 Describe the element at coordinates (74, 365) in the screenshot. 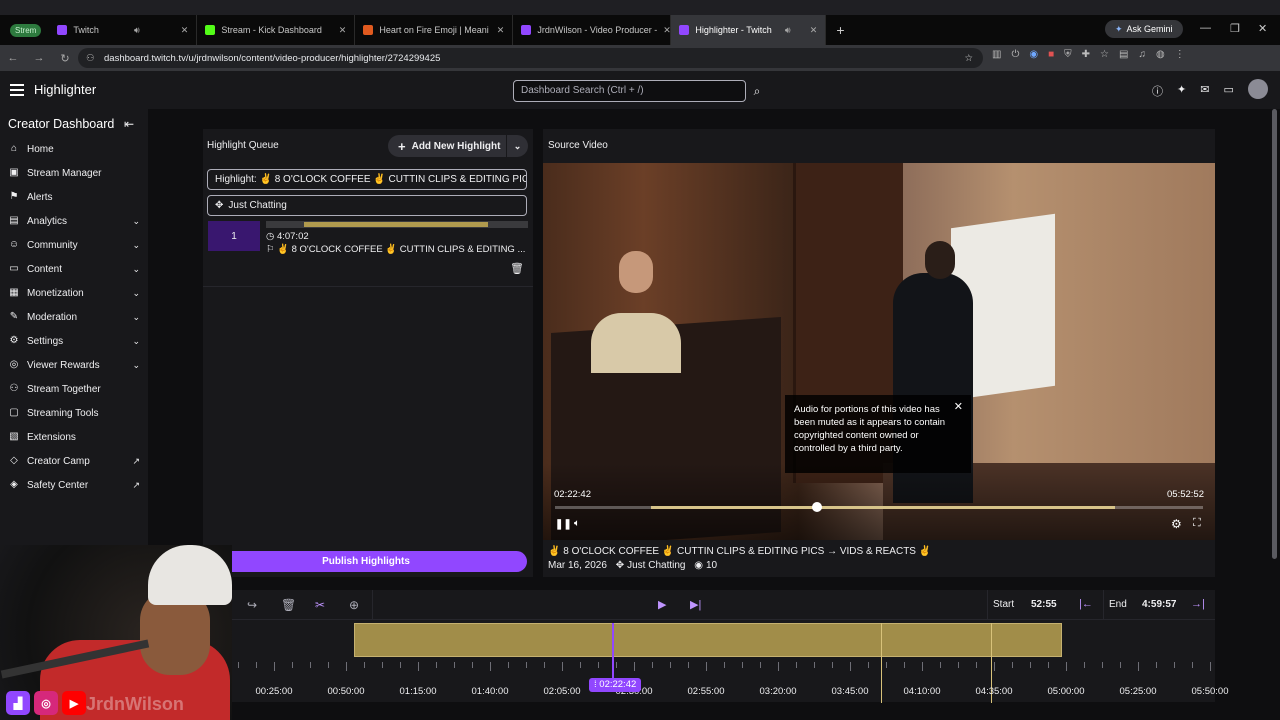

I see `sidebar-item-viewer-rewards: ◎ Viewer Rewards ⌄` at that location.